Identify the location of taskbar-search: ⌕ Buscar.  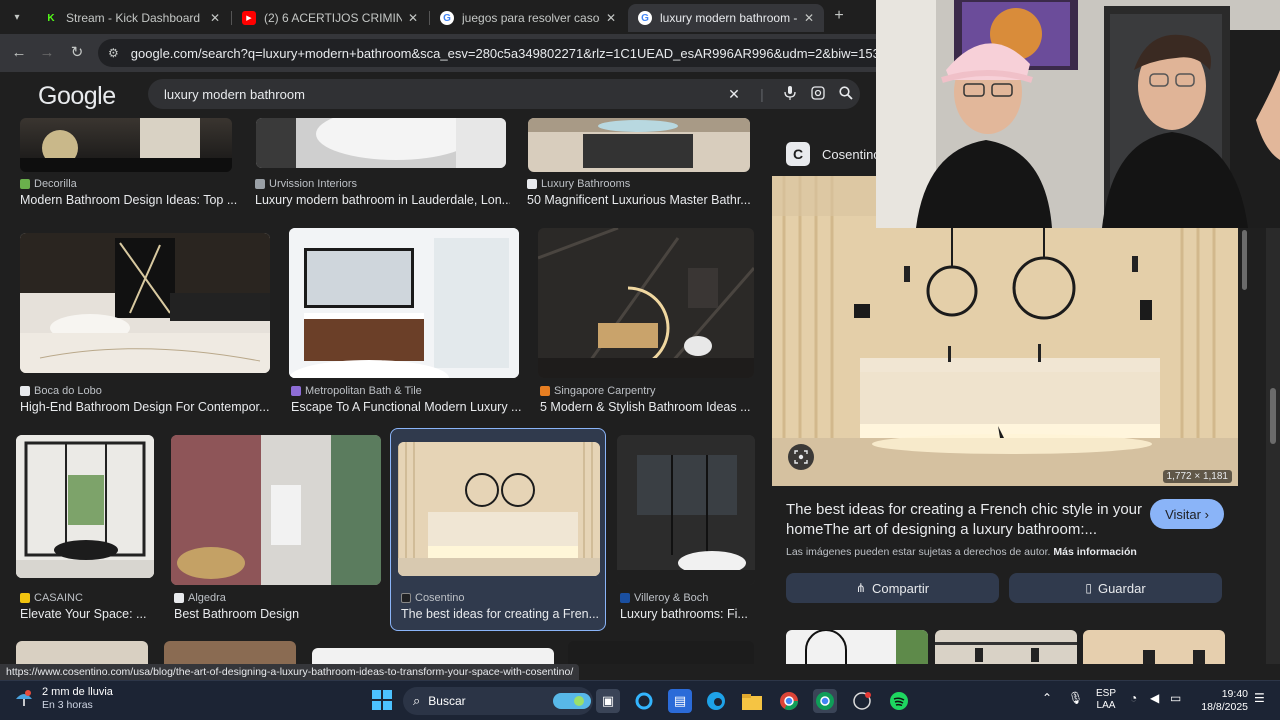
(498, 701).